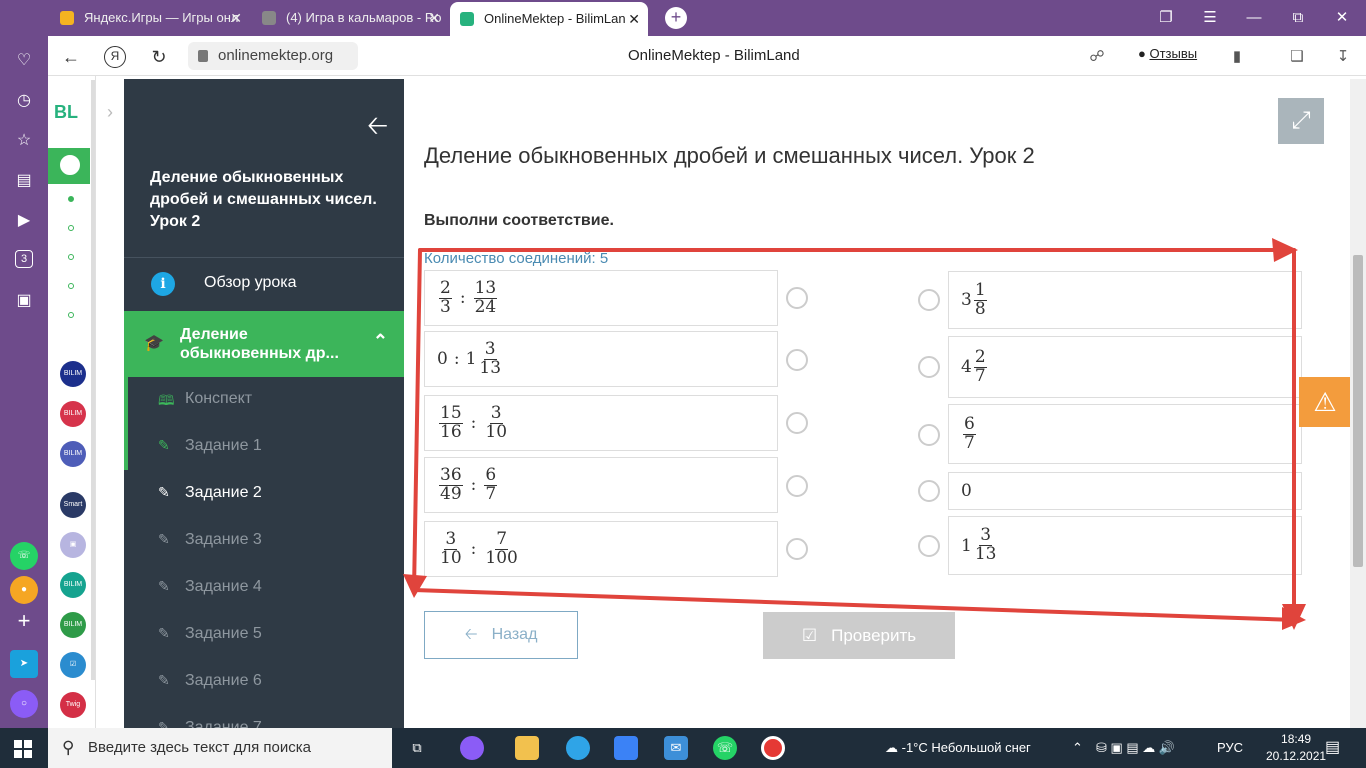 The width and height of the screenshot is (1366, 768). Describe the element at coordinates (73, 505) in the screenshot. I see `smart-nation-icon: Smart` at that location.